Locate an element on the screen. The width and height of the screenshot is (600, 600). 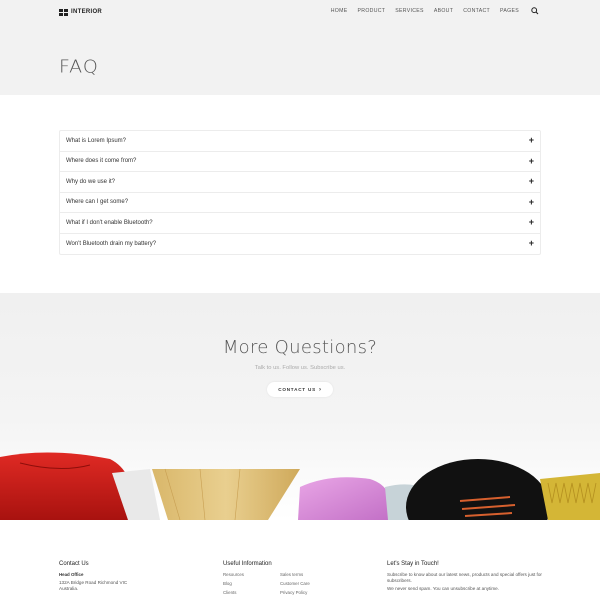
page-title: FAQ is located at coordinates (79, 67).